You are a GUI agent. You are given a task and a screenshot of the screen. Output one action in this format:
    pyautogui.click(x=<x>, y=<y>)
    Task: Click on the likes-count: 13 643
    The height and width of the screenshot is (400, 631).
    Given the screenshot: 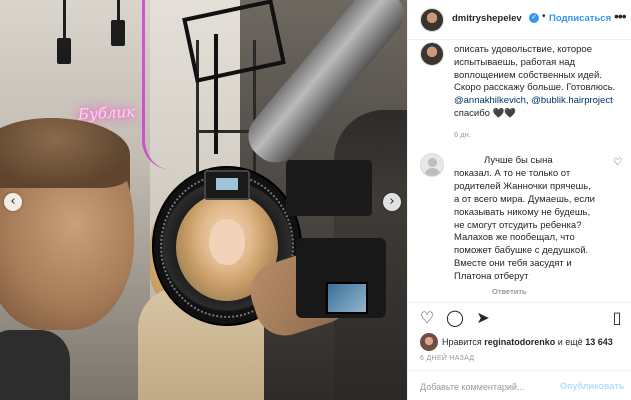 What is the action you would take?
    pyautogui.click(x=599, y=342)
    